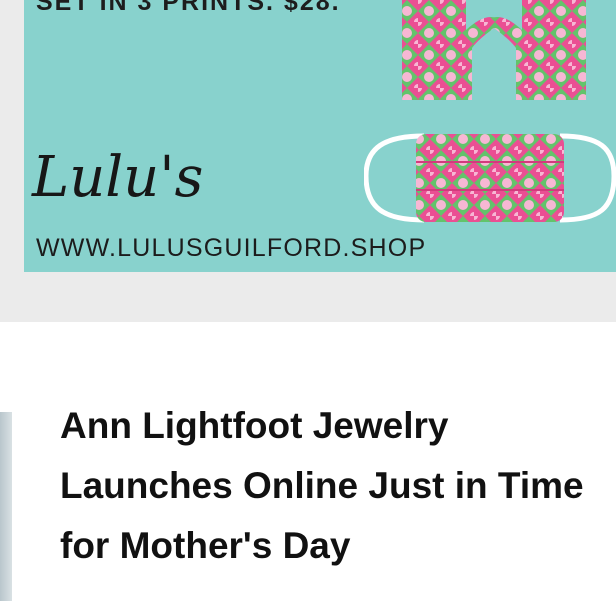  What do you see at coordinates (494, 50) in the screenshot?
I see `gloves-image` at bounding box center [494, 50].